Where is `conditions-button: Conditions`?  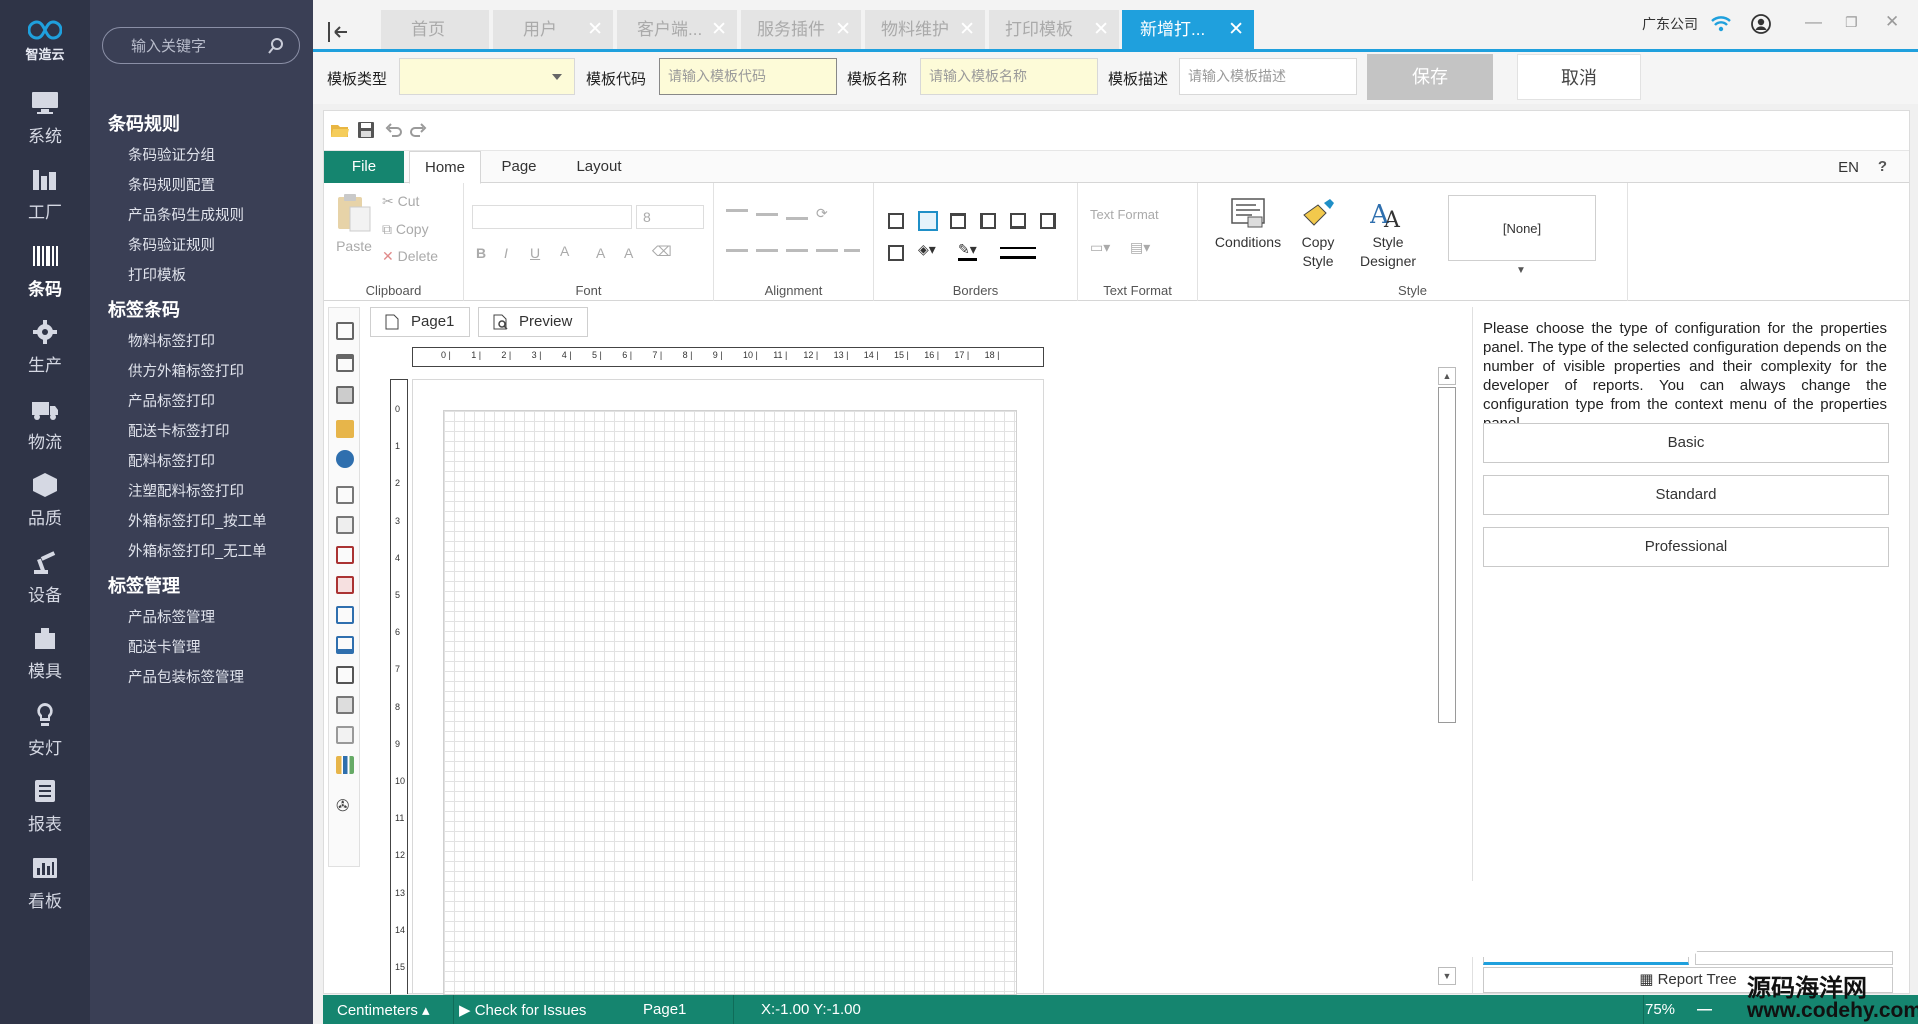
conditions-button: Conditions is located at coordinates (1248, 224).